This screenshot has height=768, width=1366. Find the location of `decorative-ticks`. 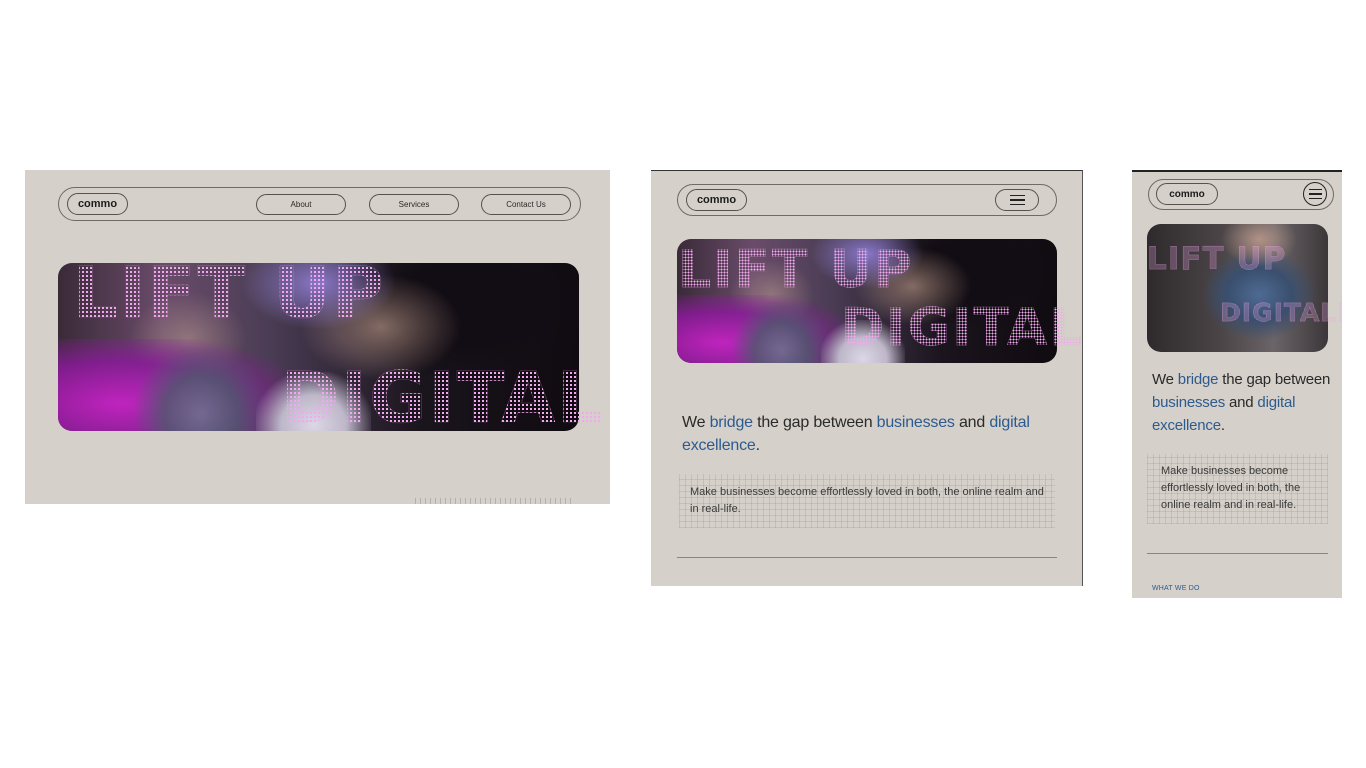

decorative-ticks is located at coordinates (495, 501).